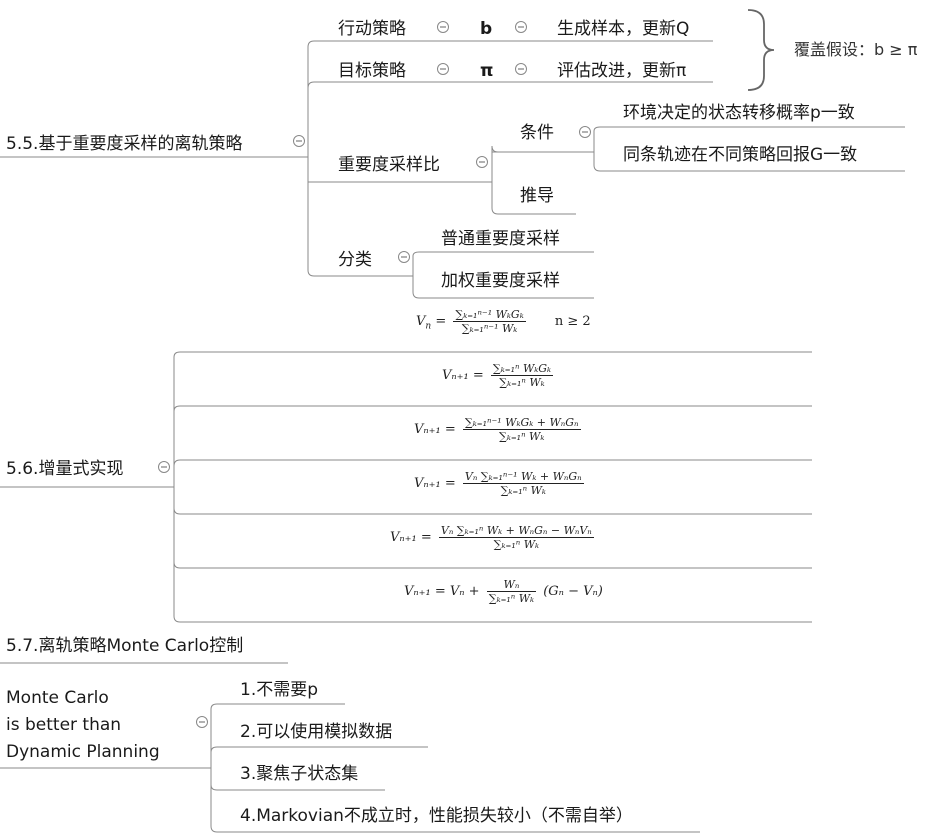 This screenshot has height=836, width=950. I want to click on derivation-node: 推导, so click(537, 196).